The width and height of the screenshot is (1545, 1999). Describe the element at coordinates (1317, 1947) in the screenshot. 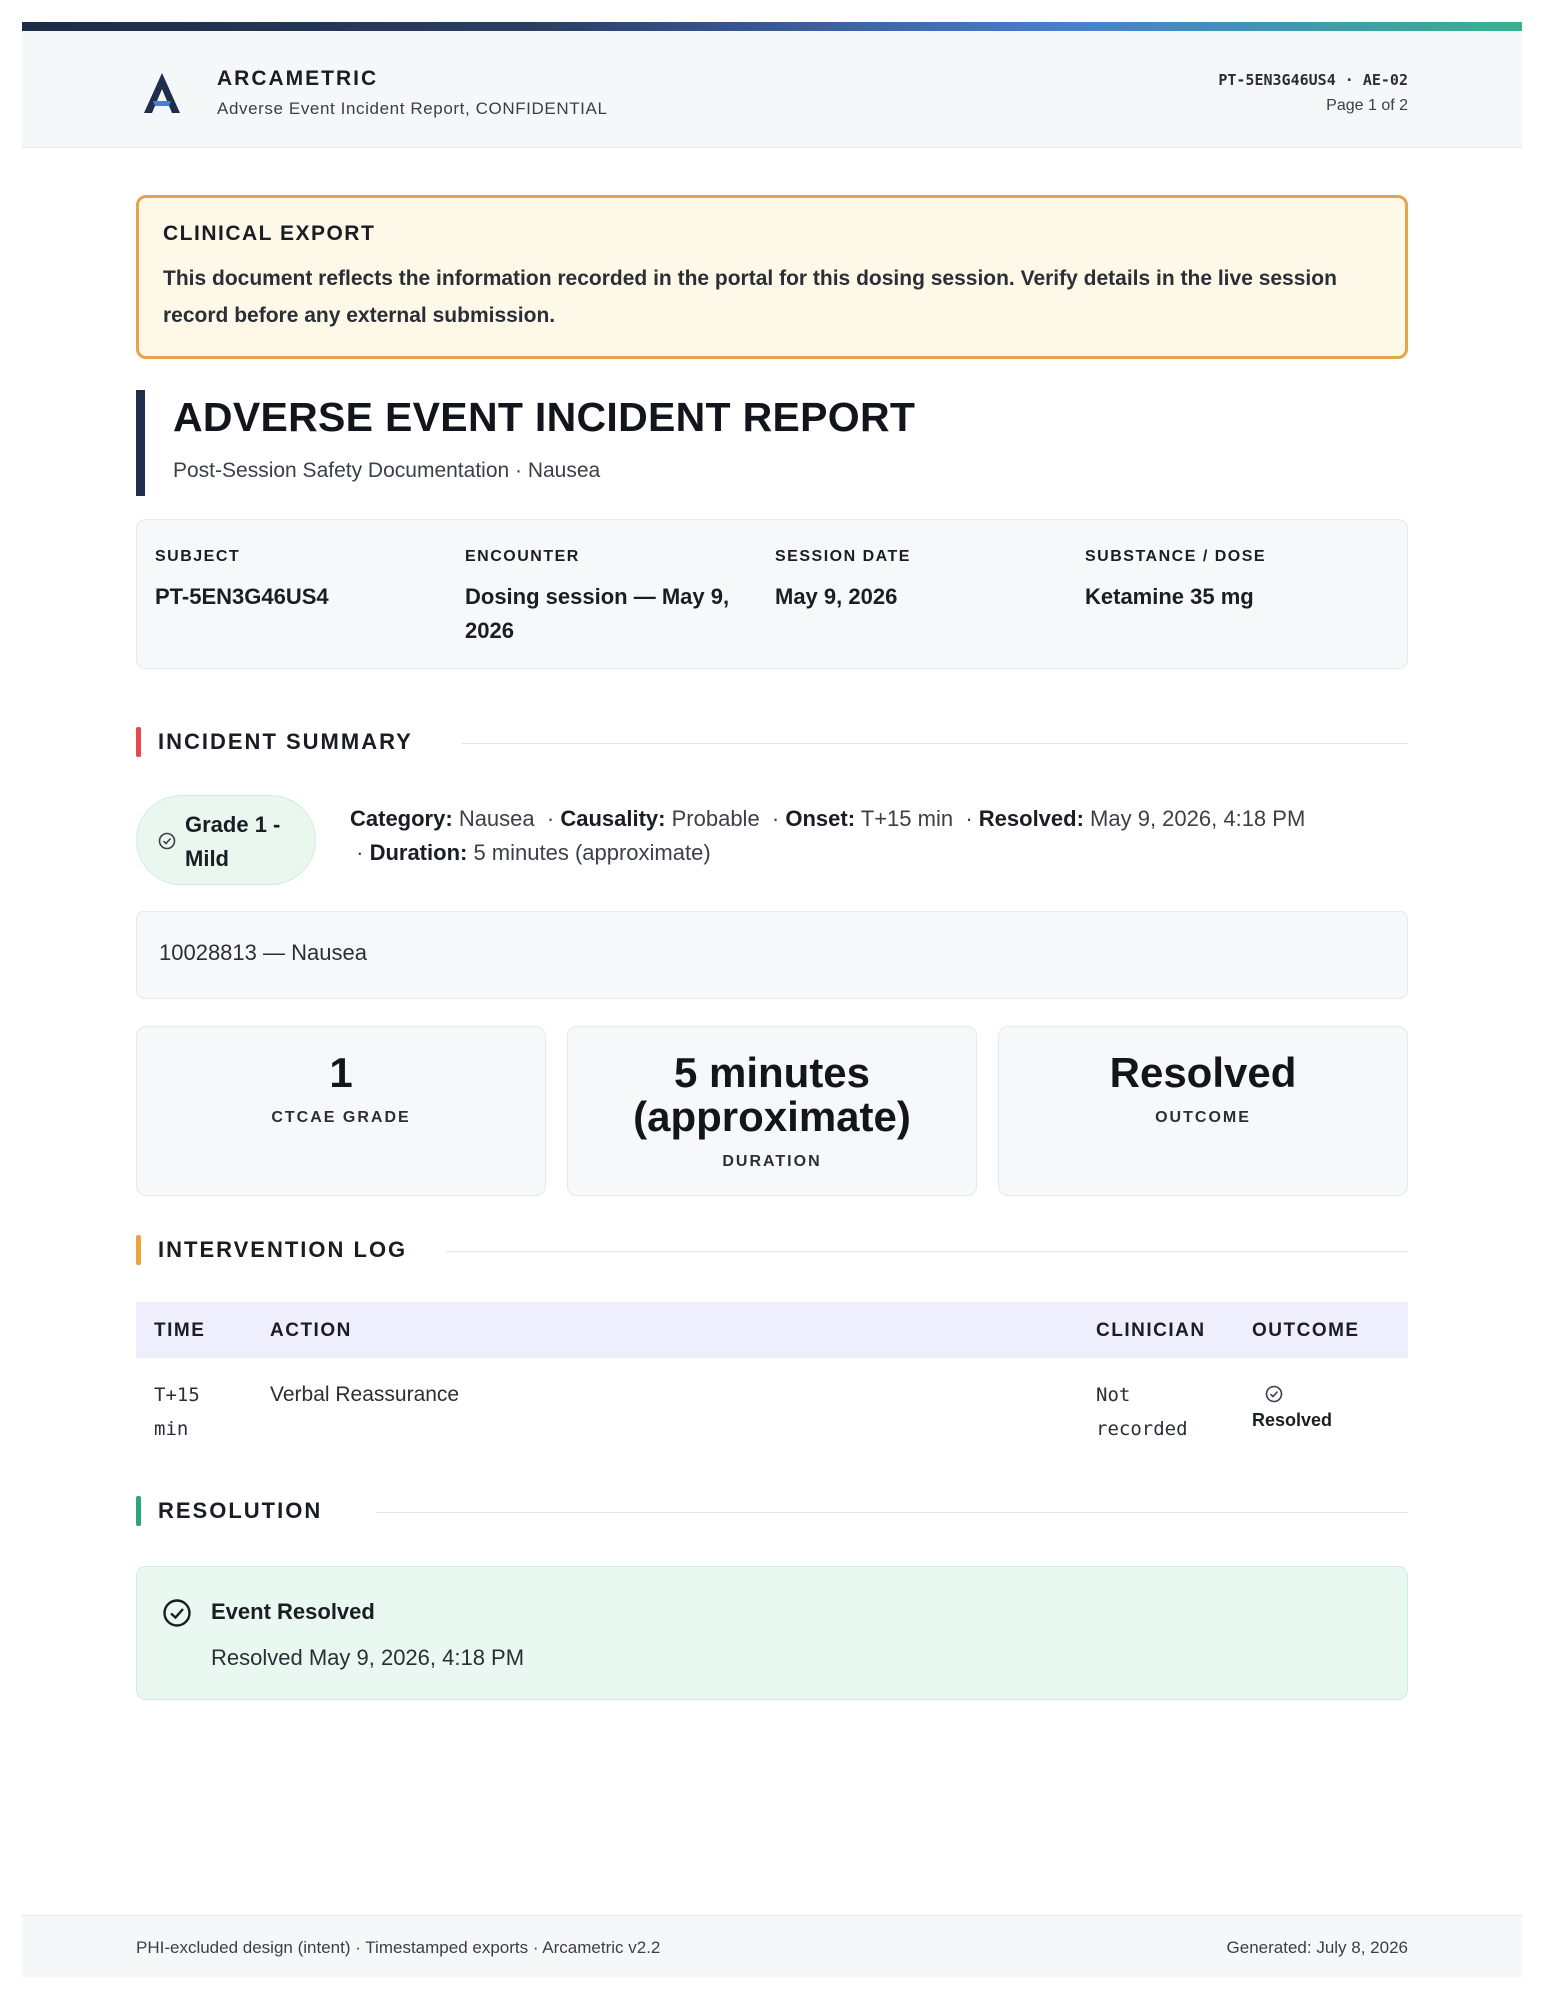

I see `footer-generated-date: Generated: July 8, 2026` at that location.